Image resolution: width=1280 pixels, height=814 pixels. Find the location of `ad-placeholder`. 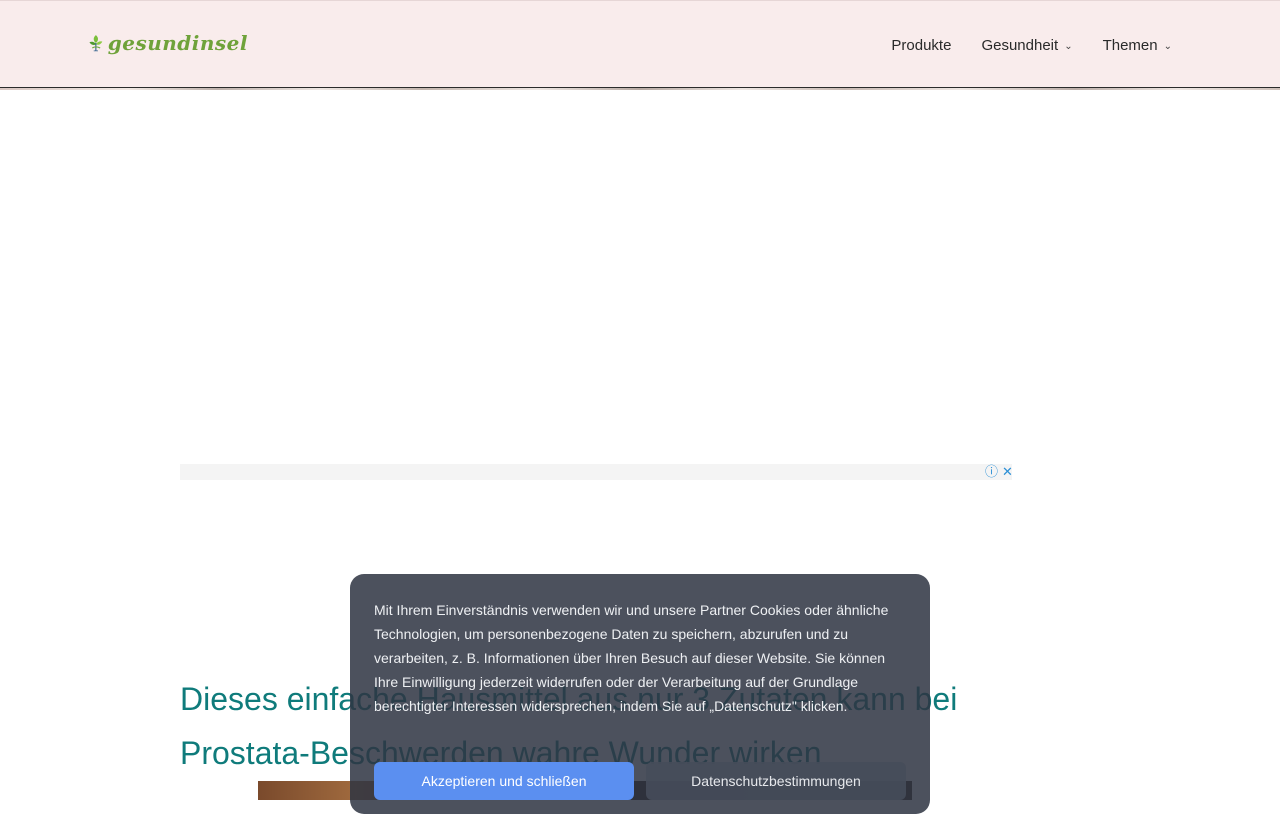

ad-placeholder is located at coordinates (596, 472).